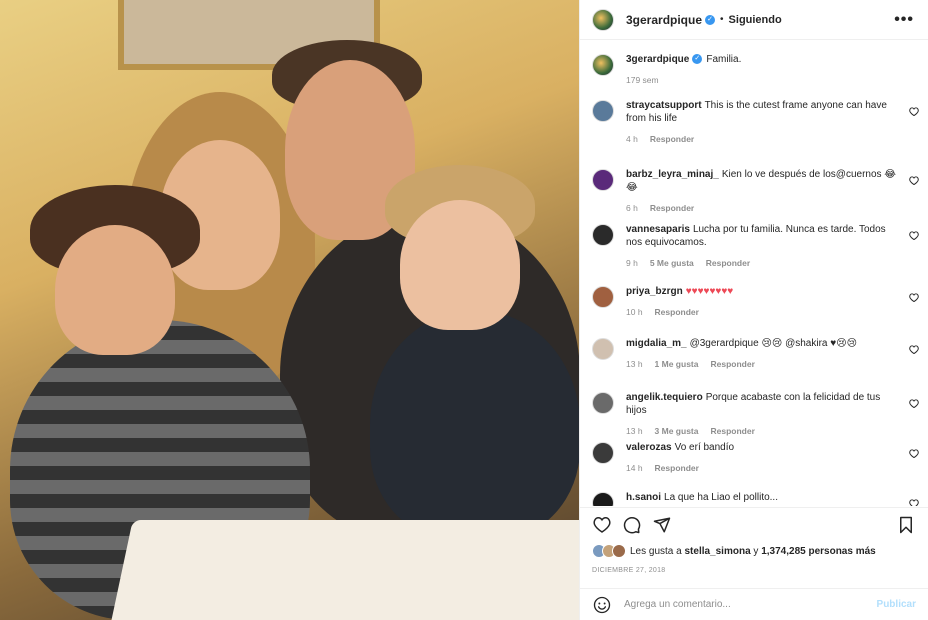 This screenshot has width=928, height=620. I want to click on comment-text: @3gerardpique 😢😢 @shakira ♥😢😢, so click(773, 343).